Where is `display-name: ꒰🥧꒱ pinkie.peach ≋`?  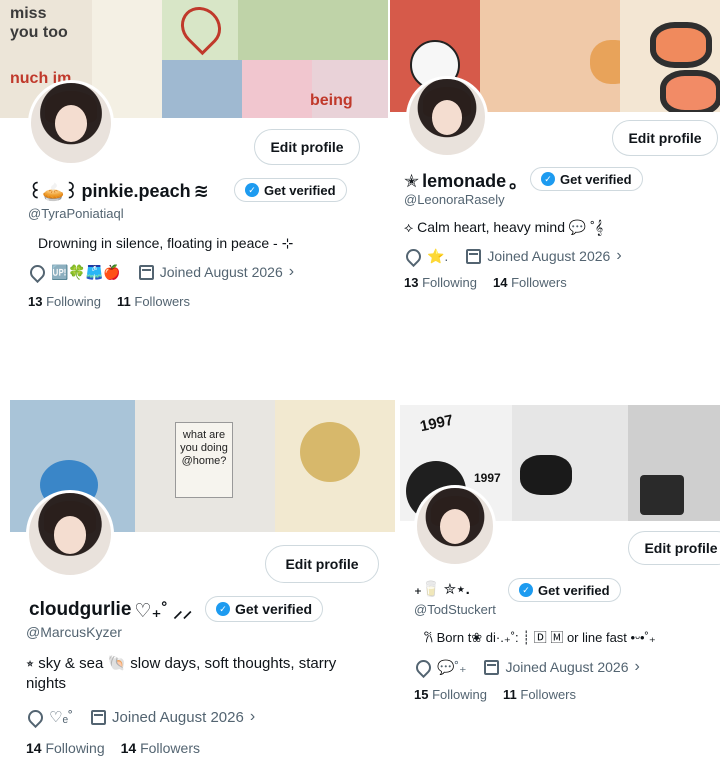
display-name: ꒰🥧꒱ pinkie.peach ≋ is located at coordinates (118, 191).